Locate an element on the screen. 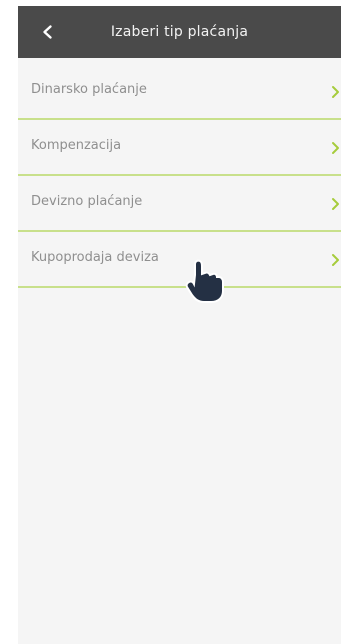 The width and height of the screenshot is (341, 644). payment-type-label: Devizno plaćanje is located at coordinates (87, 201).